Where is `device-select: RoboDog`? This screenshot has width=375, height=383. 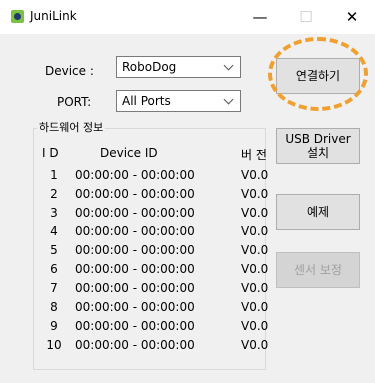
device-select: RoboDog is located at coordinates (178, 67).